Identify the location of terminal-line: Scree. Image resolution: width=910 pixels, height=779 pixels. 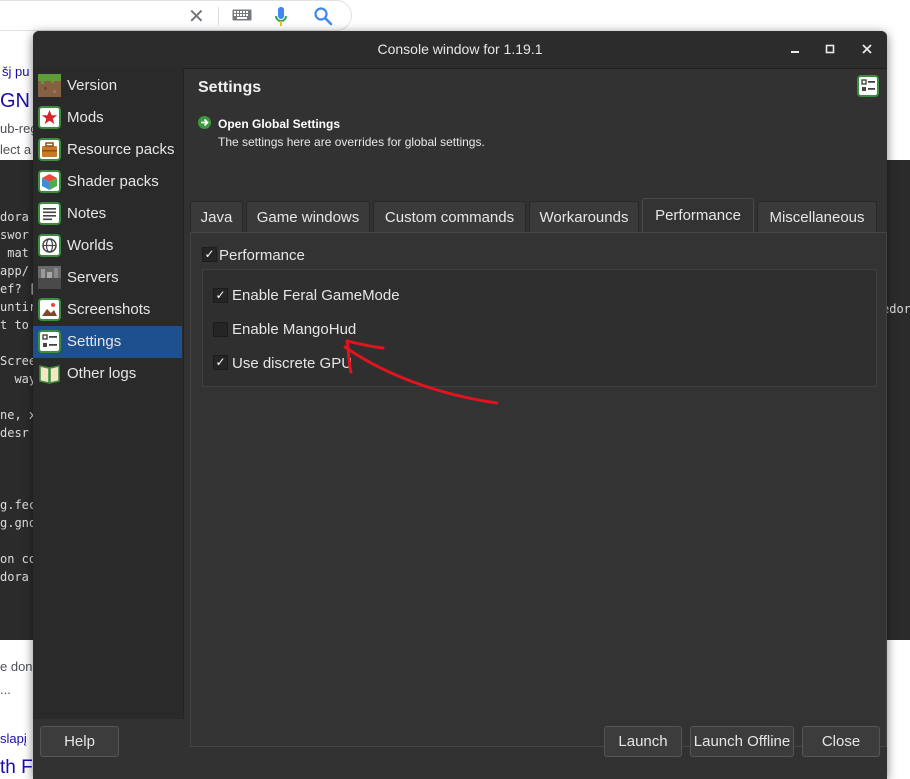
(18, 361).